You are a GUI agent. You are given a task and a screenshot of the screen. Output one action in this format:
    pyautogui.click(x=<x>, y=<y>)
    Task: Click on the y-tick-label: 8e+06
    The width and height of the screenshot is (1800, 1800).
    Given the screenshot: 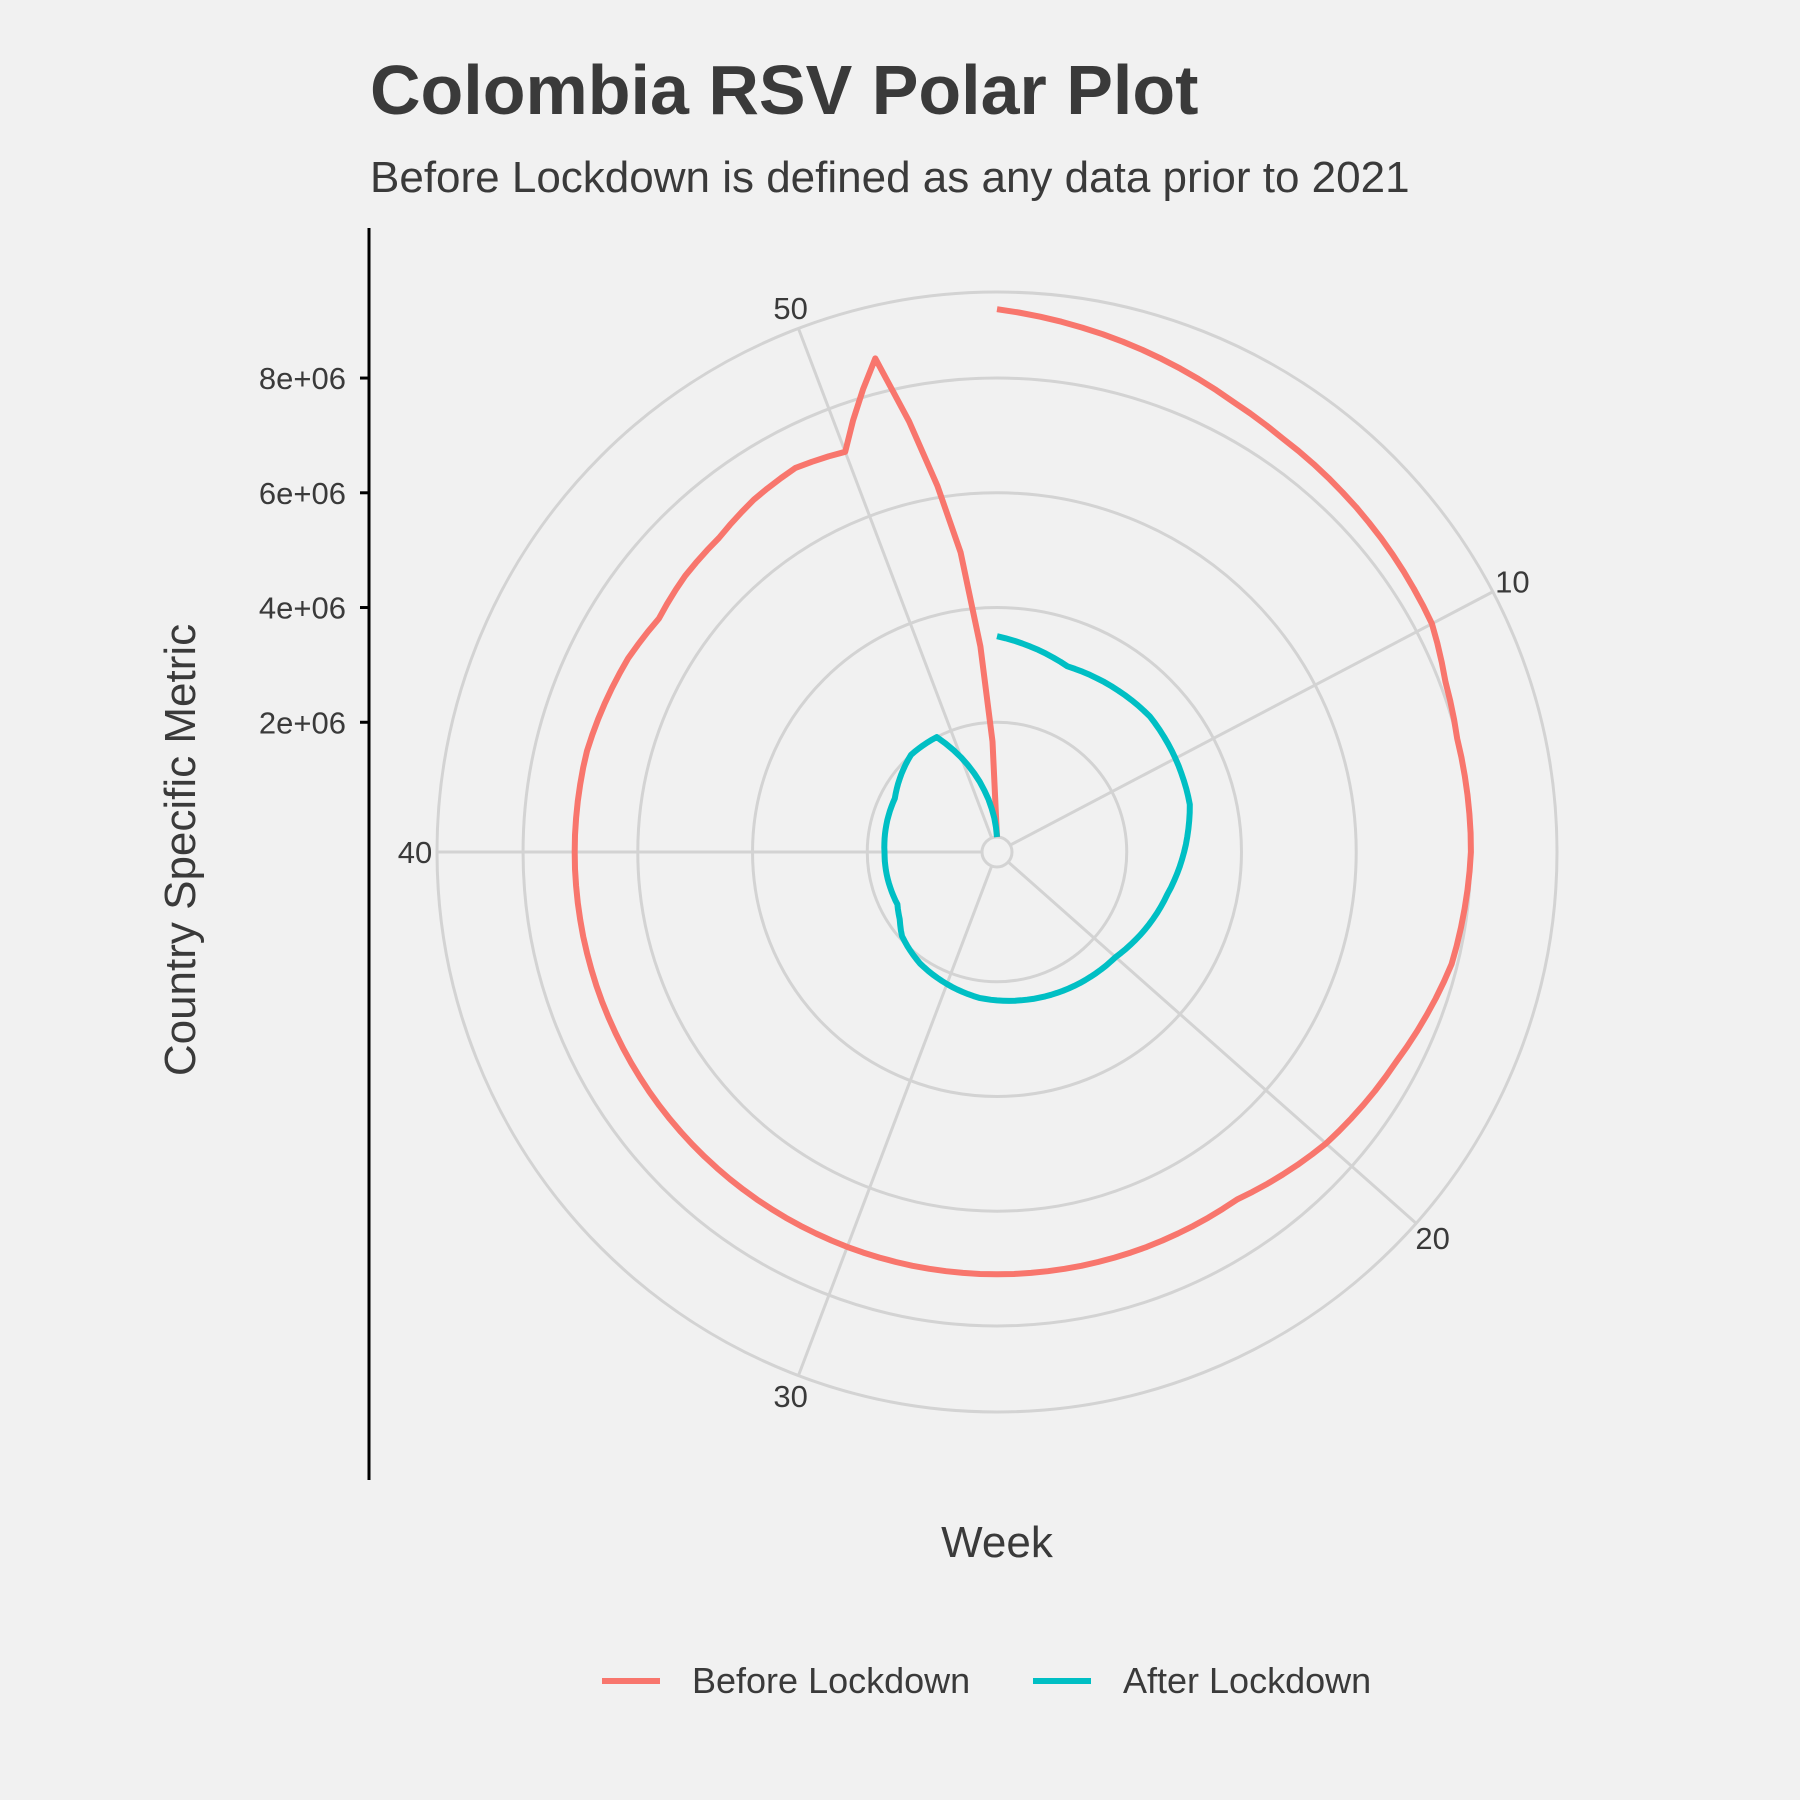 What is the action you would take?
    pyautogui.click(x=302, y=378)
    